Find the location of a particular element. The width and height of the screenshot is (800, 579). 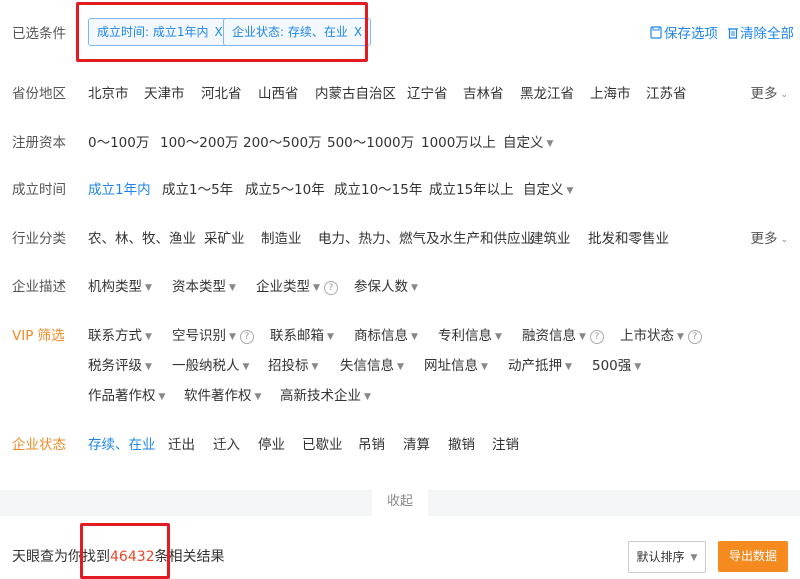

status-option: 已歇业 is located at coordinates (322, 443).